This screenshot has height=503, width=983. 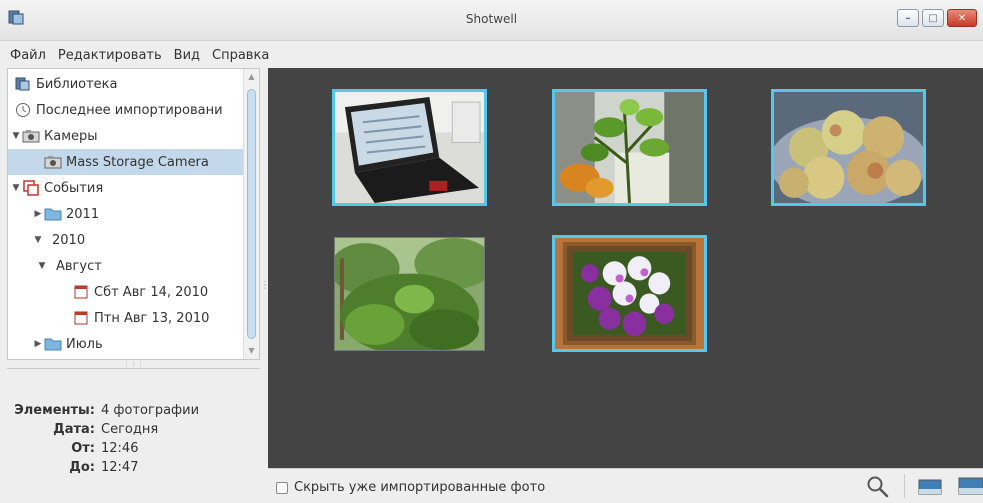 I want to click on hide-imported-option: Скрыть уже импортированные фото, so click(x=410, y=487).